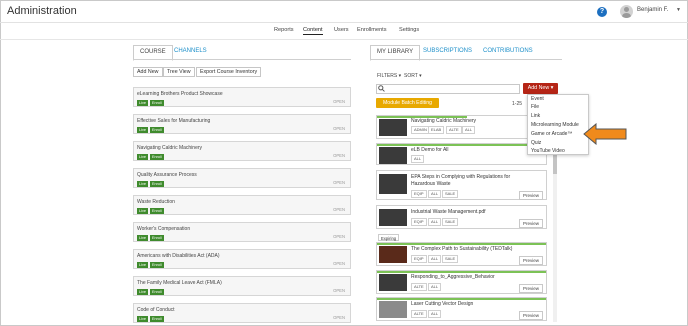 The width and height of the screenshot is (688, 326). Describe the element at coordinates (164, 229) in the screenshot. I see `course-title: Worker's Compensation` at that location.